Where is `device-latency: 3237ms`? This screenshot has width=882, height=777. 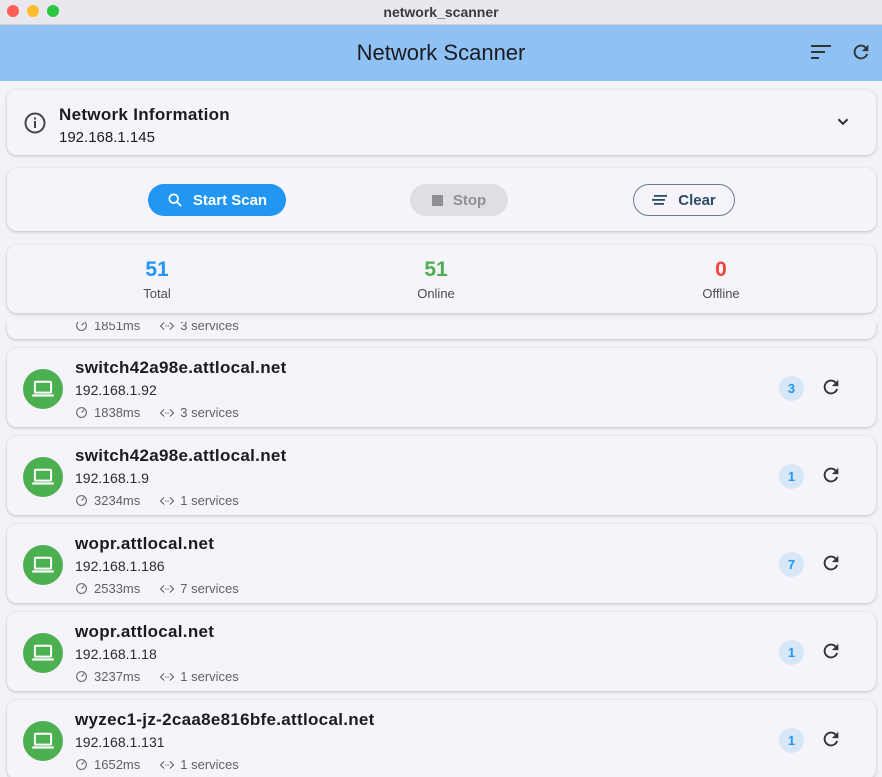 device-latency: 3237ms is located at coordinates (117, 676).